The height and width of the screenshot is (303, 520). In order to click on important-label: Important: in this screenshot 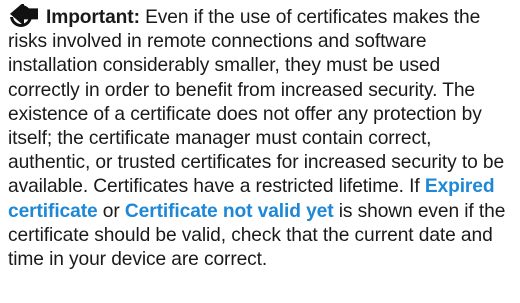, I will do `click(93, 17)`.